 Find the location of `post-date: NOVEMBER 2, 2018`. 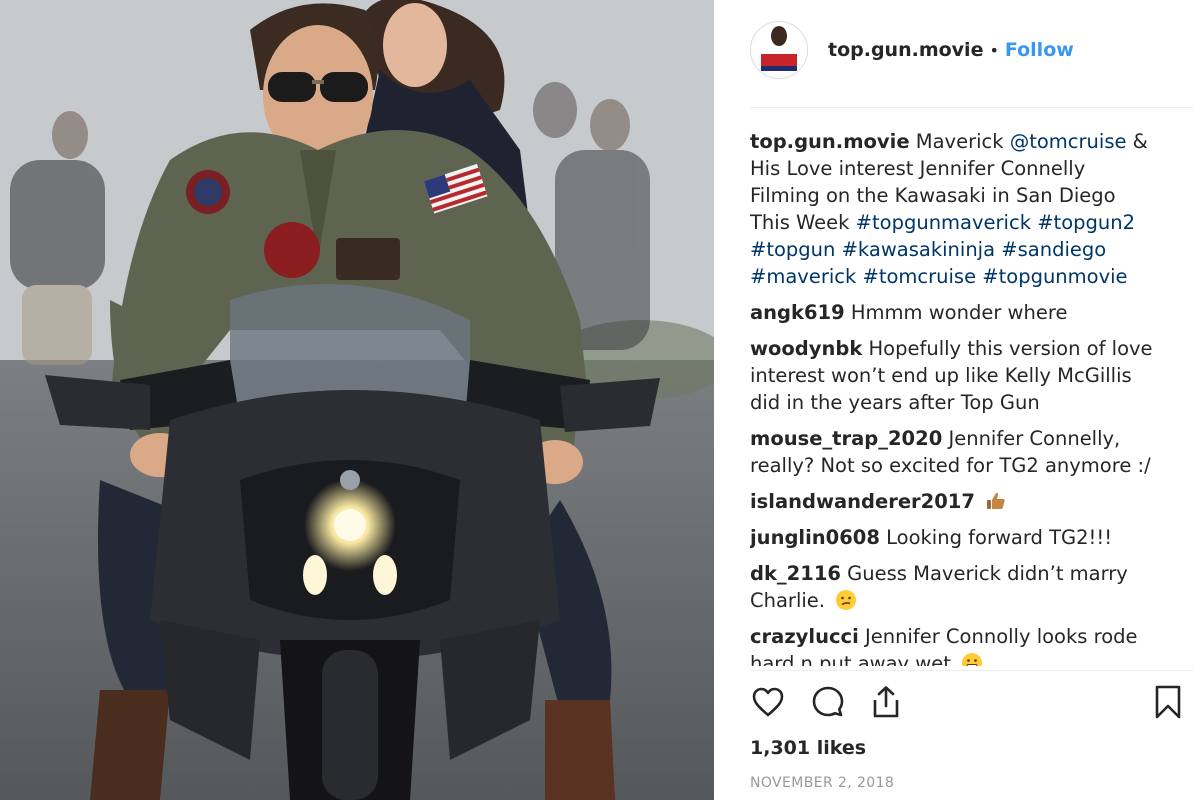

post-date: NOVEMBER 2, 2018 is located at coordinates (822, 783).